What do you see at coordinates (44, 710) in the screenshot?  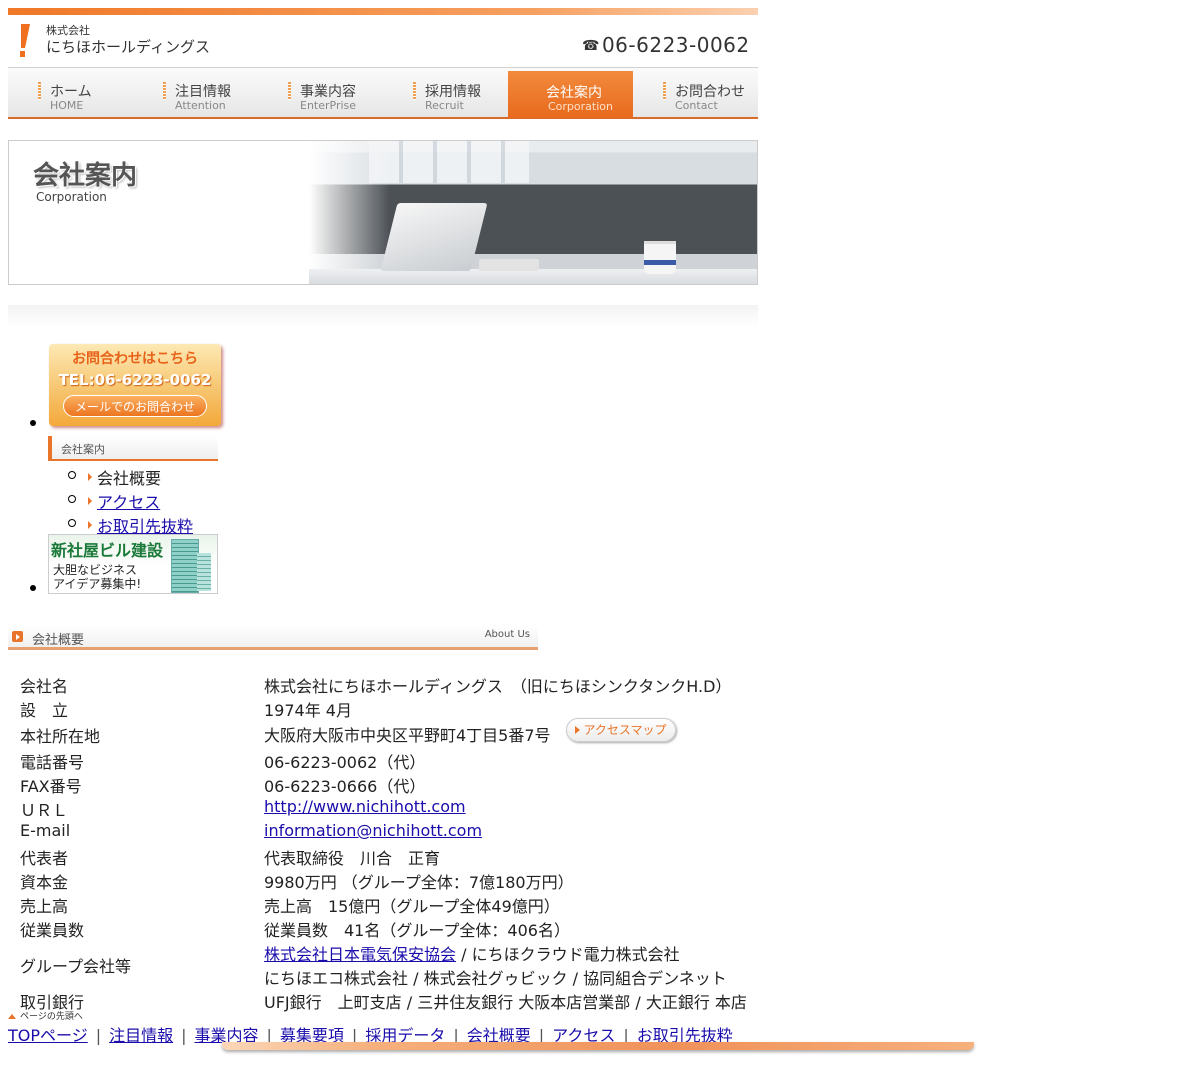 I see `row-label-founded: 設 立` at bounding box center [44, 710].